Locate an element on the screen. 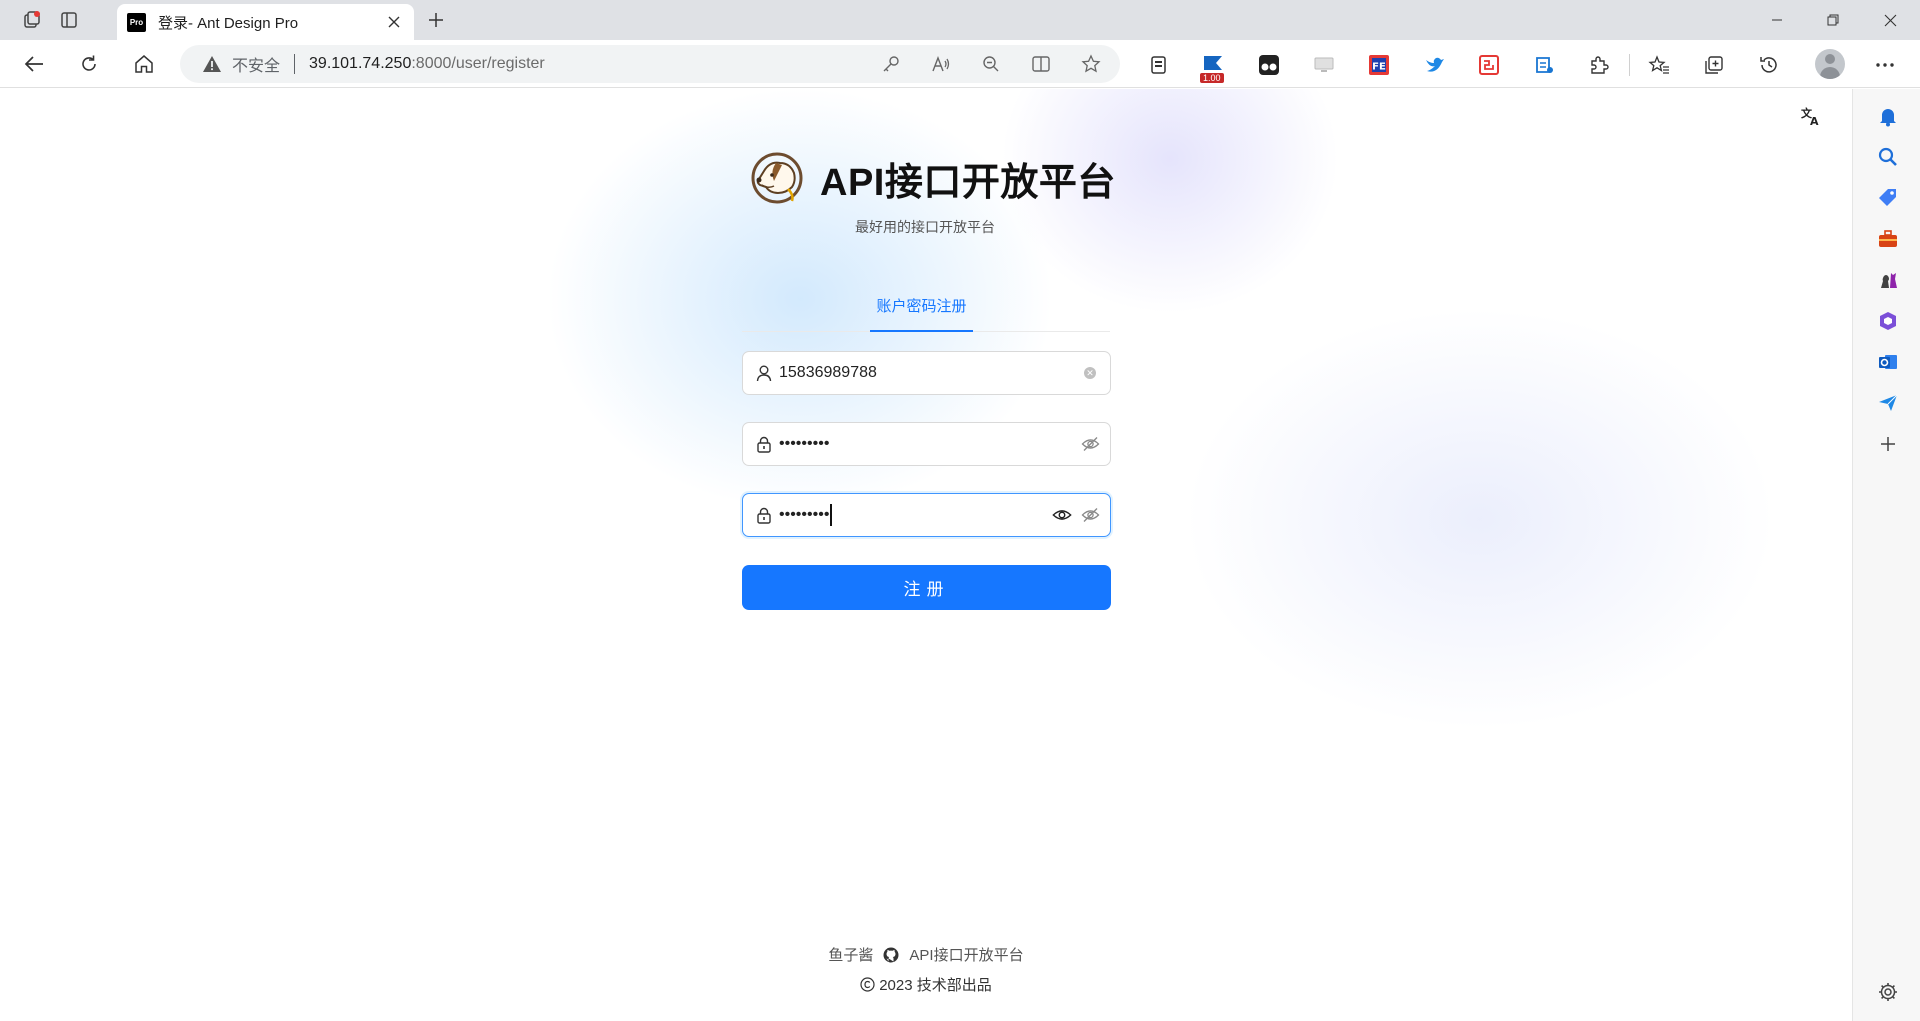  add-plus-icon is located at coordinates (1888, 444).